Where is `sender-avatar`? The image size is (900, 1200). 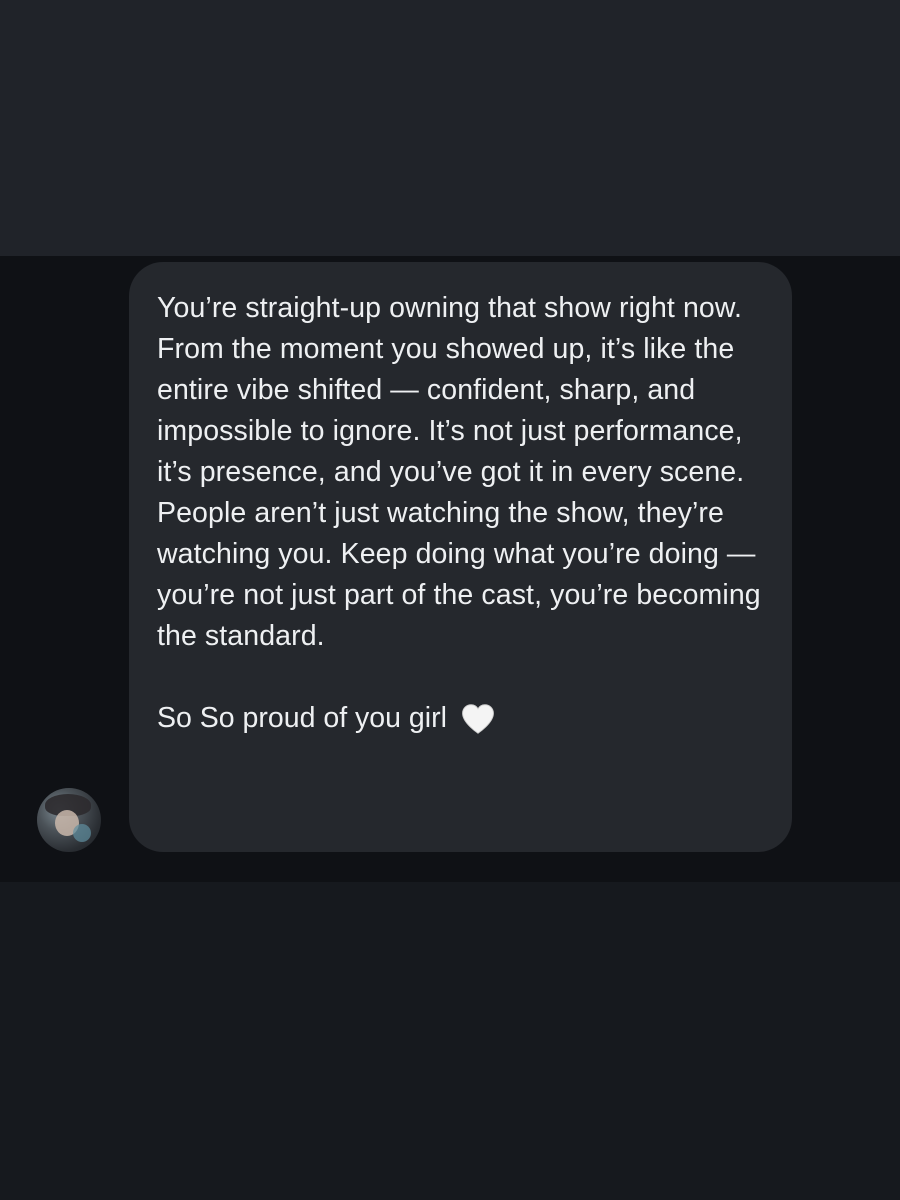 sender-avatar is located at coordinates (69, 820).